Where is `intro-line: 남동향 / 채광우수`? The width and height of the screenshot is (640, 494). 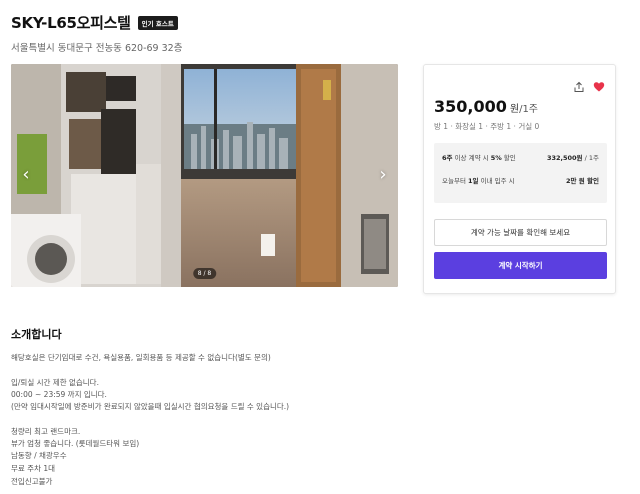
intro-line: 남동향 / 채광우수 is located at coordinates (39, 455).